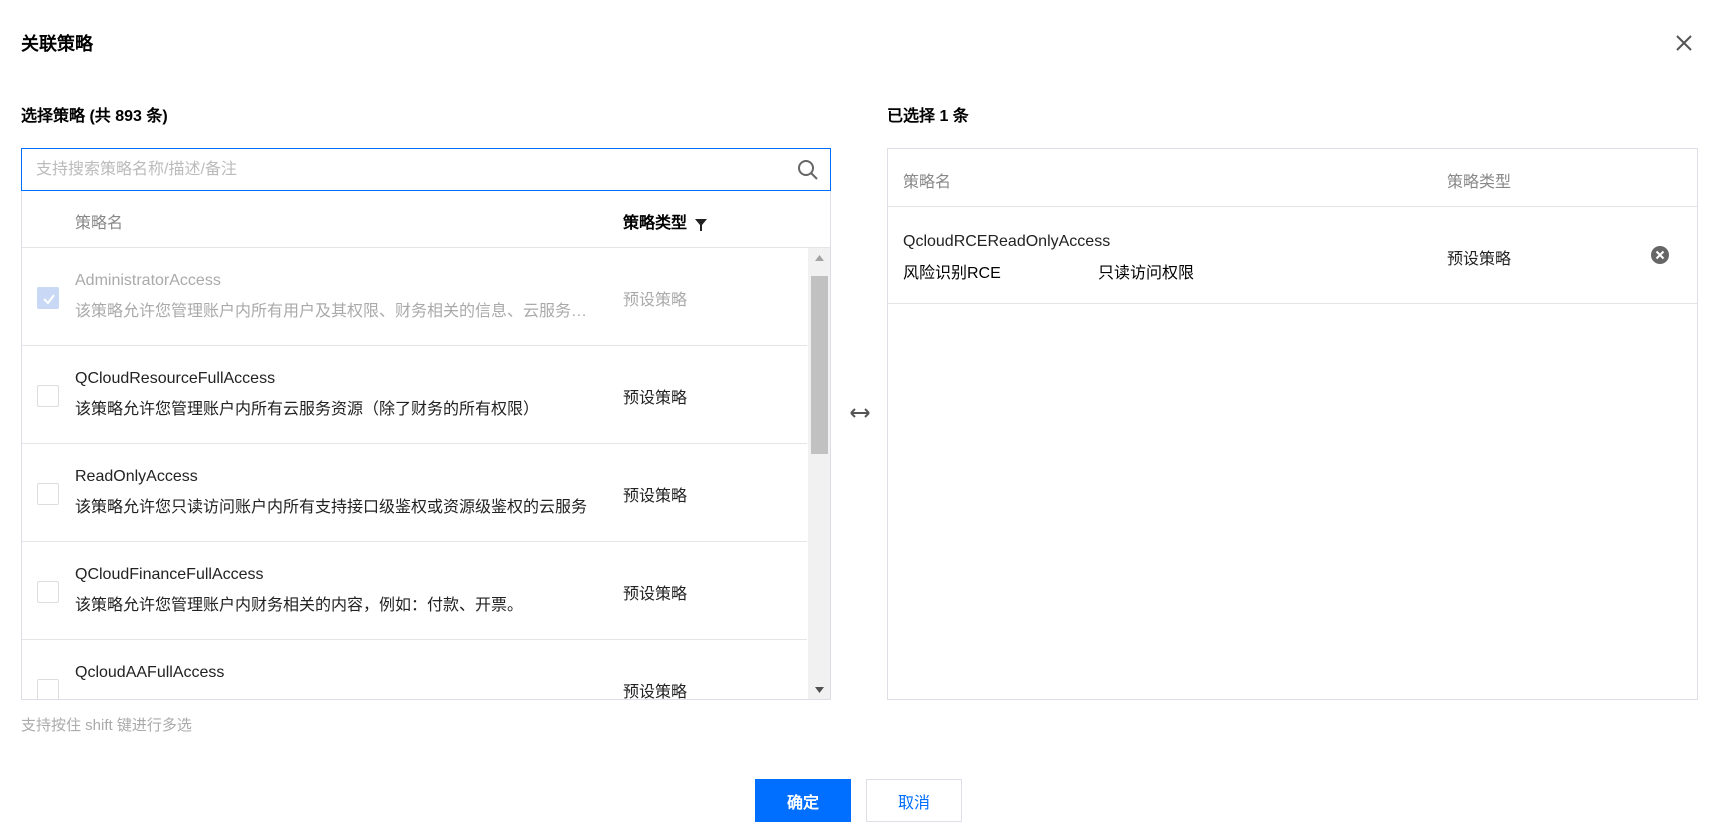 This screenshot has height=840, width=1715. I want to click on scroll-down-arrow-icon, so click(819, 689).